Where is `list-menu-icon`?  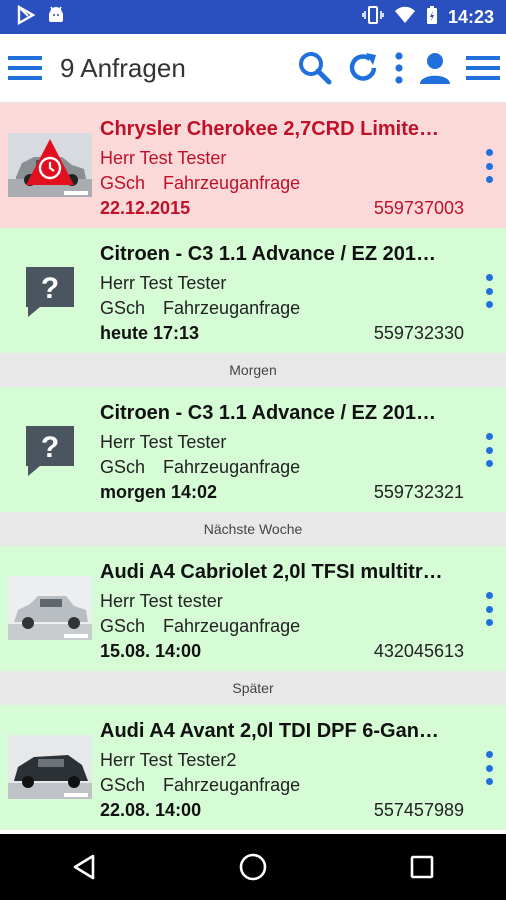 list-menu-icon is located at coordinates (483, 68).